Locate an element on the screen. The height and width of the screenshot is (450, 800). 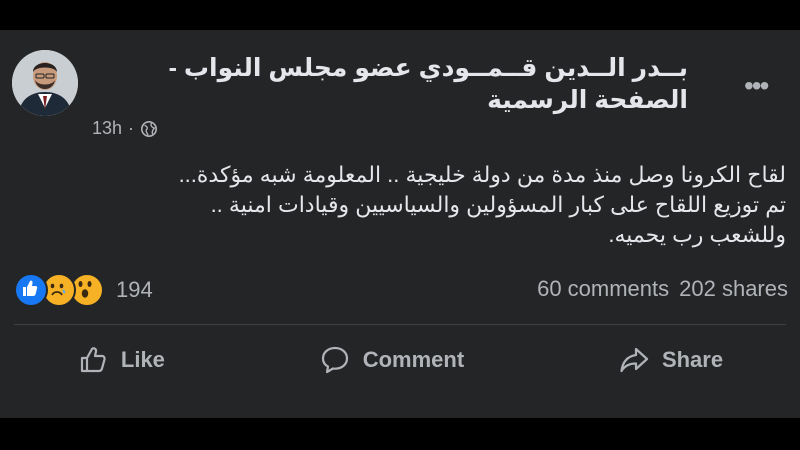
reactions-summary: 194 is located at coordinates (83, 290).